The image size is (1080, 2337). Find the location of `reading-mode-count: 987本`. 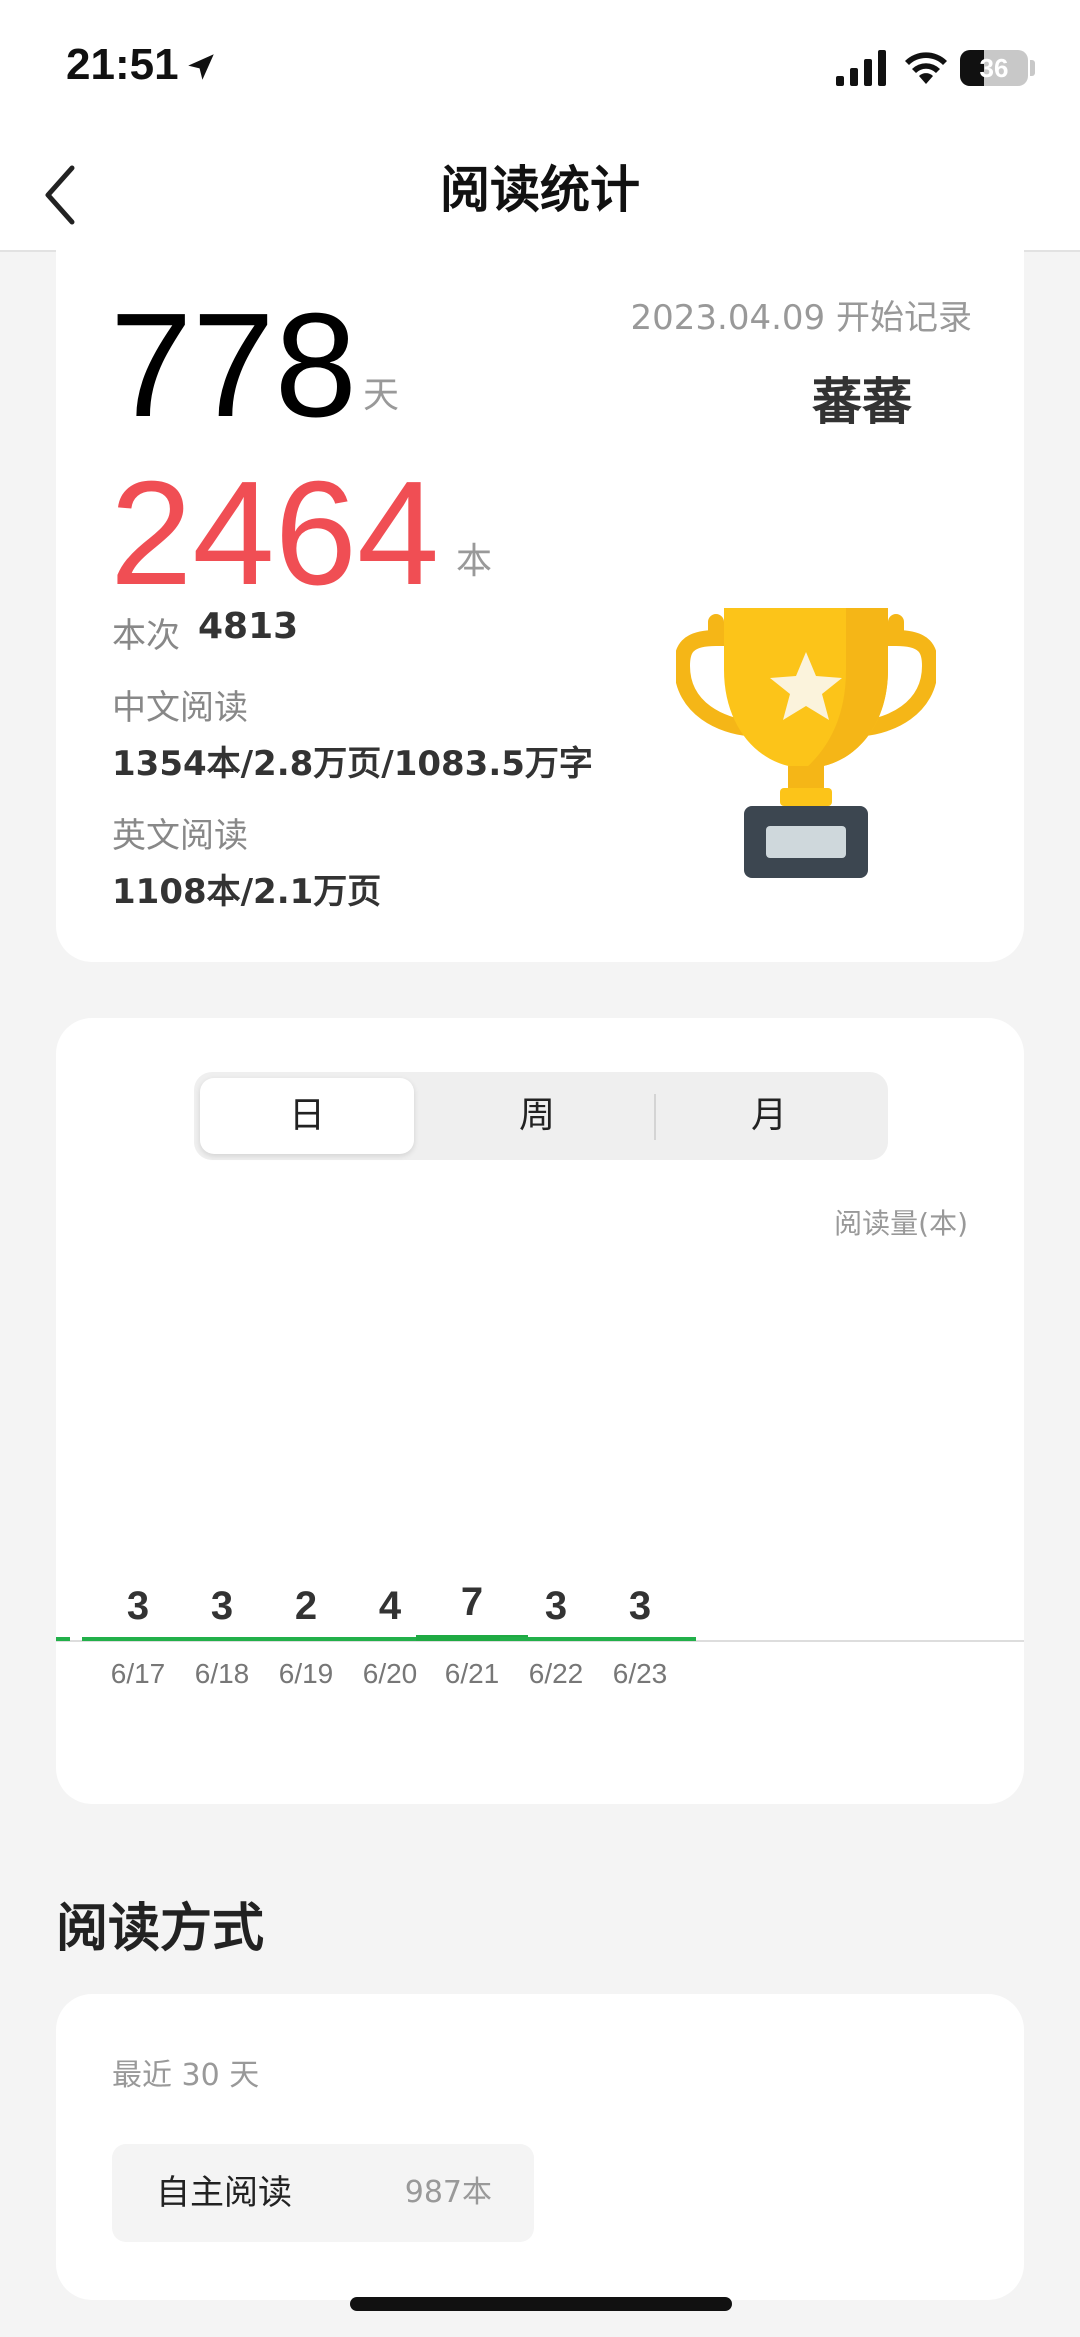

reading-mode-count: 987本 is located at coordinates (448, 2192).